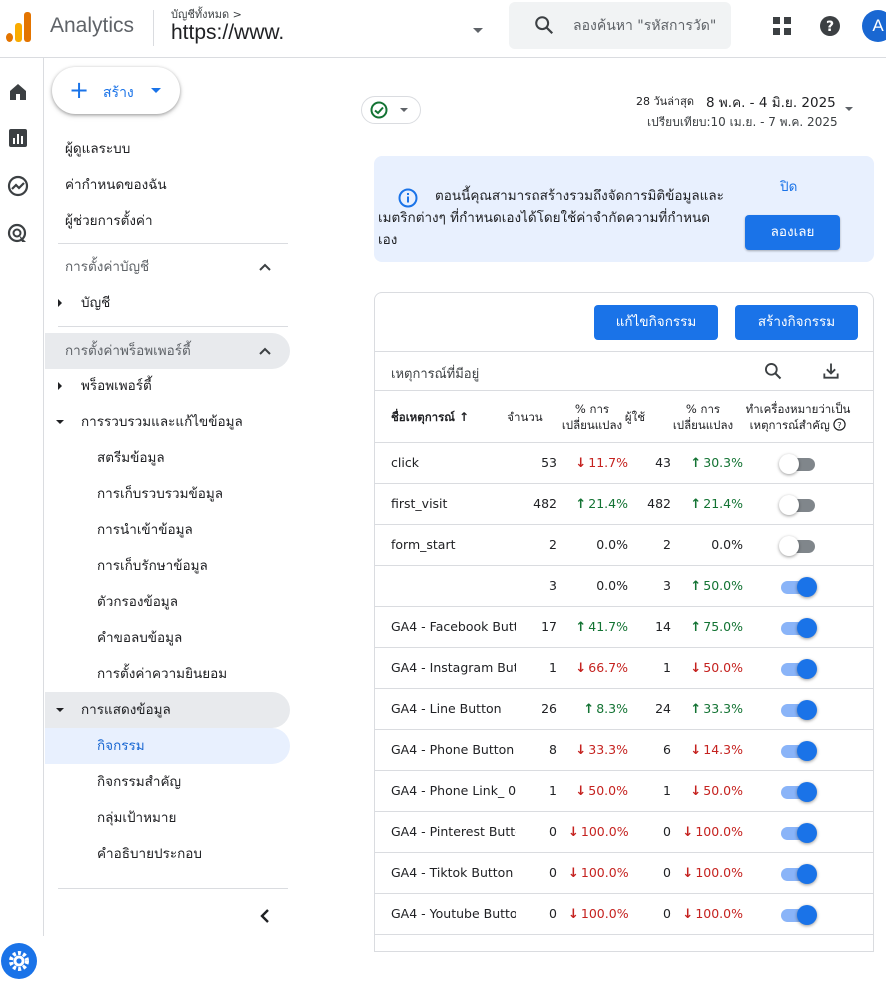 Image resolution: width=886 pixels, height=983 pixels. I want to click on account-name: https://www., so click(238, 33).